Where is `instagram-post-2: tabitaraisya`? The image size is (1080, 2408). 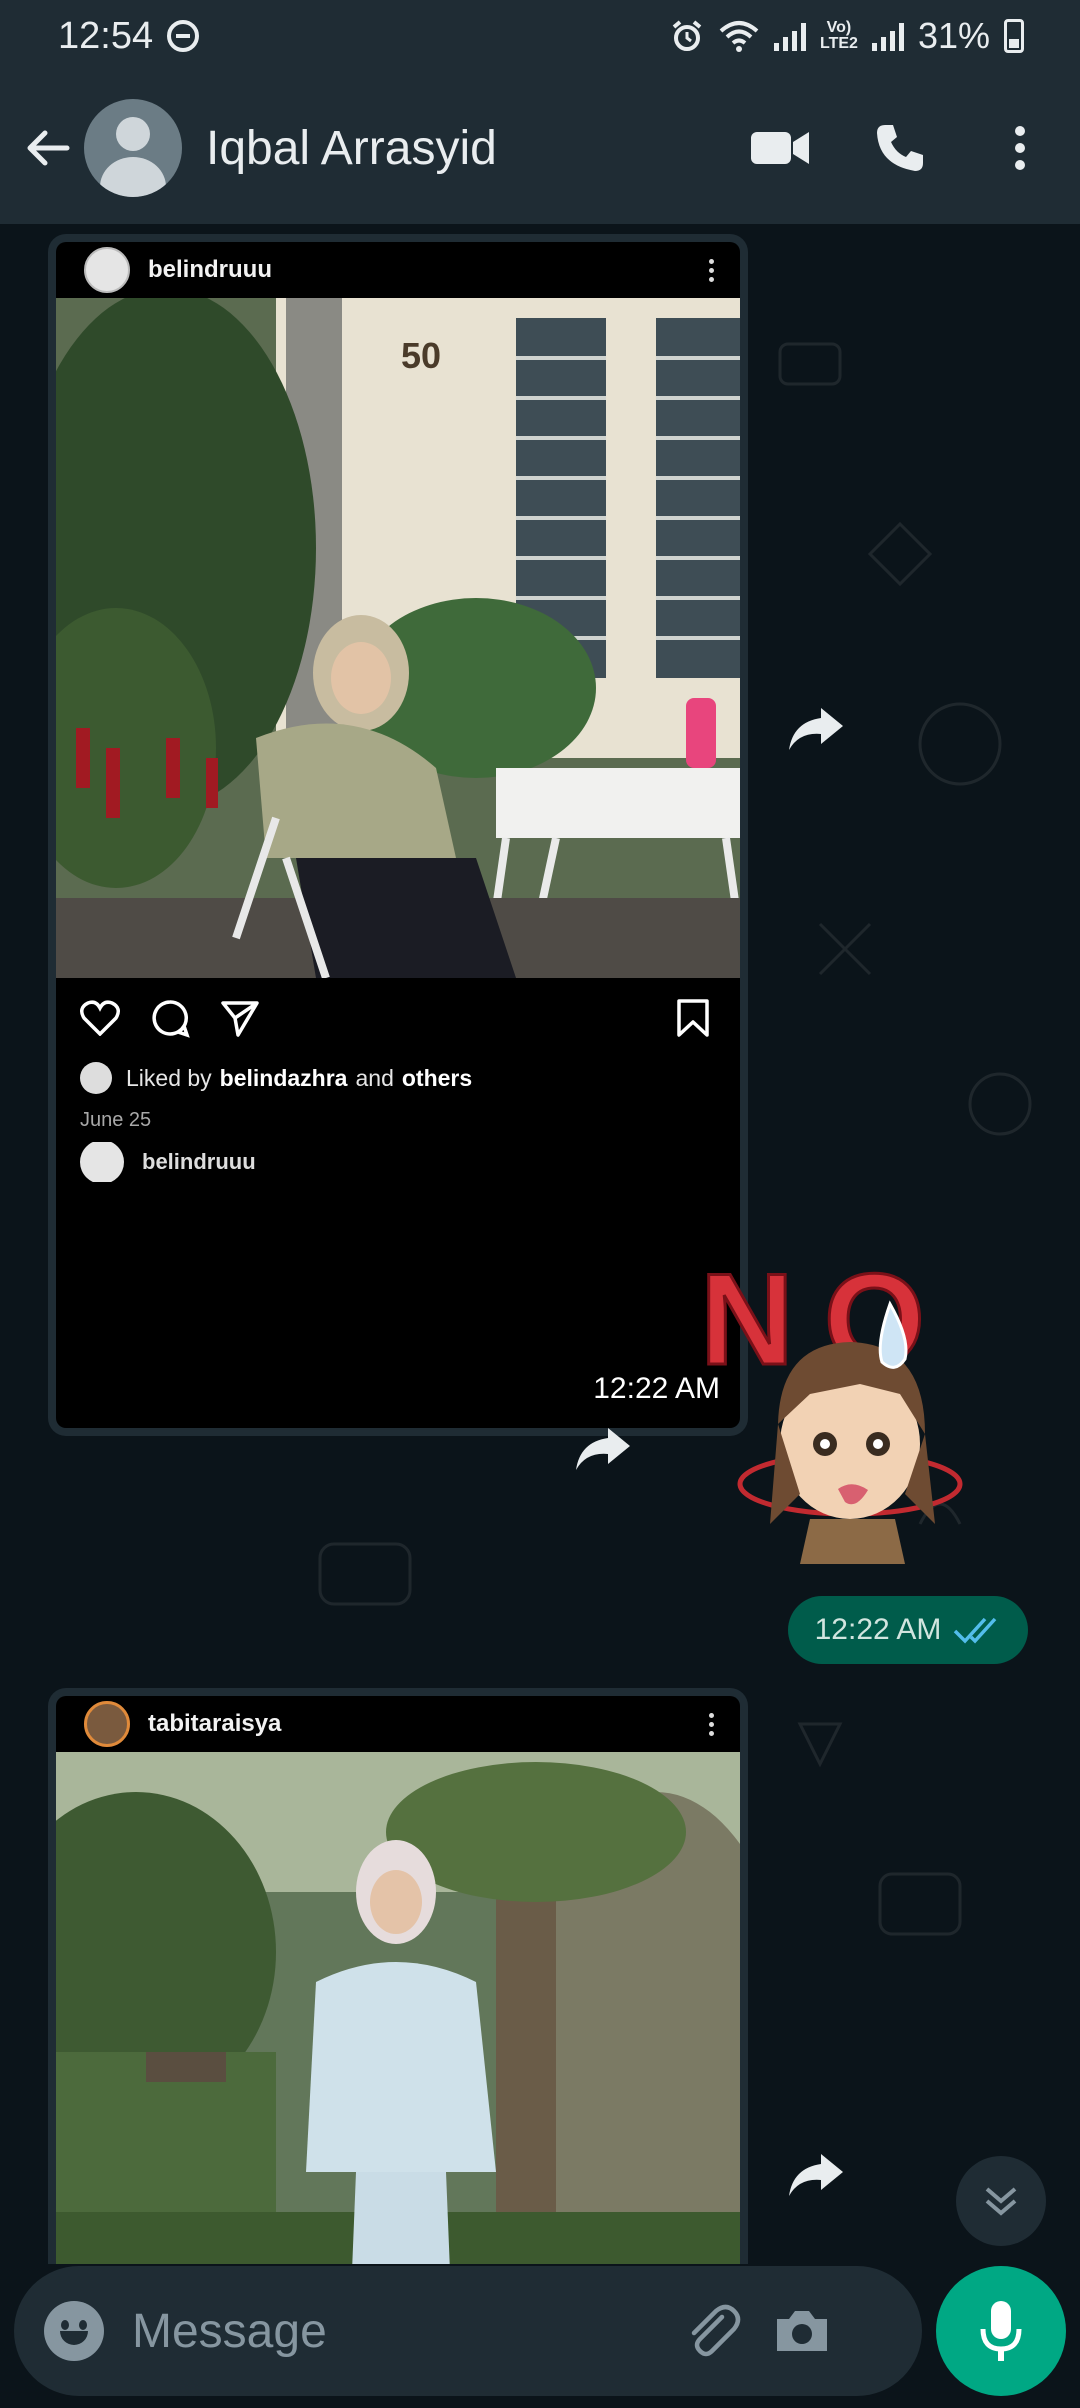 instagram-post-2: tabitaraisya is located at coordinates (398, 1980).